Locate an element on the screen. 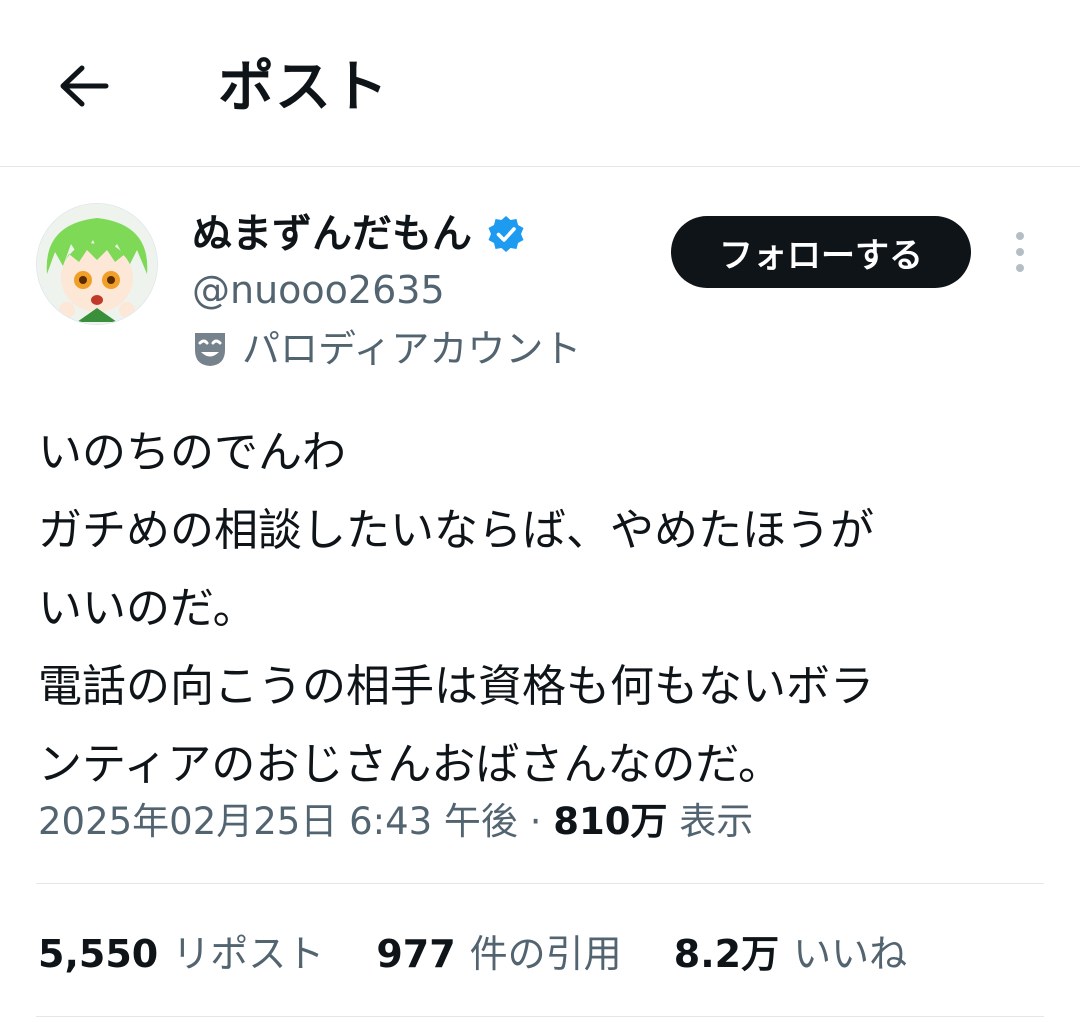 This screenshot has height=1021, width=1080. repost-count: 5,550 is located at coordinates (98, 954).